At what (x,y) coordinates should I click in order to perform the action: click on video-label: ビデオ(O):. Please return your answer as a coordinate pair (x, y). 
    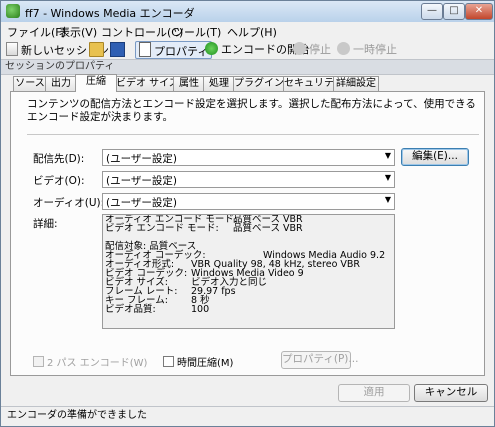
    Looking at the image, I should click on (59, 181).